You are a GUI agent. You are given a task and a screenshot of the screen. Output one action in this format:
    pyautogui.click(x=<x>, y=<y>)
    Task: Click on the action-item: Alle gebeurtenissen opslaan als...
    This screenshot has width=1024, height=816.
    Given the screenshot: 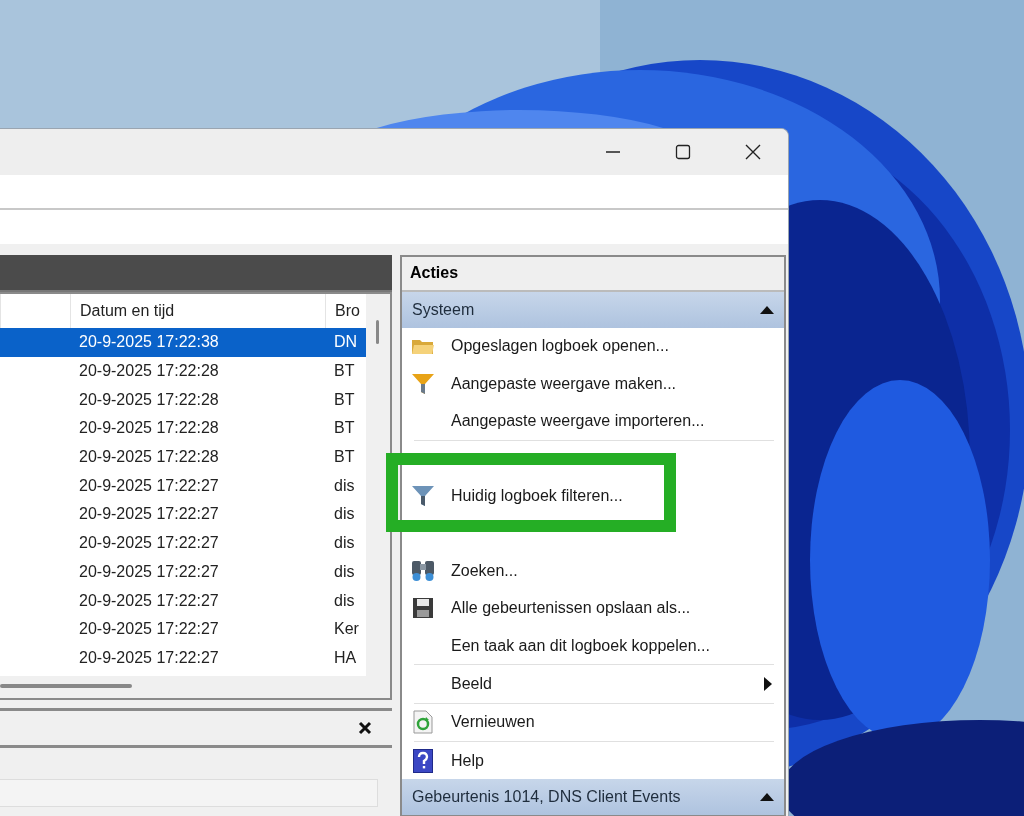 What is the action you would take?
    pyautogui.click(x=593, y=608)
    